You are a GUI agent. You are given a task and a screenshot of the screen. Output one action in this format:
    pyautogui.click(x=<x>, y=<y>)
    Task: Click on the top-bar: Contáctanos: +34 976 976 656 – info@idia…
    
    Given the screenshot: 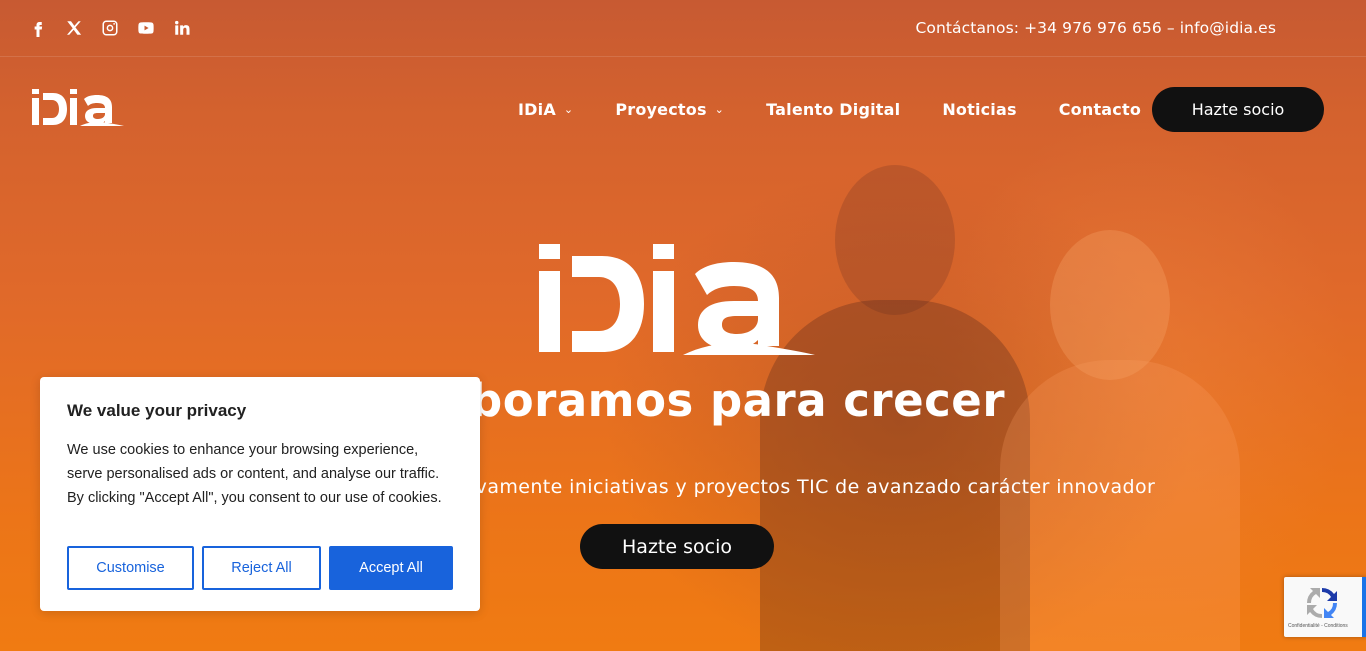 What is the action you would take?
    pyautogui.click(x=683, y=28)
    